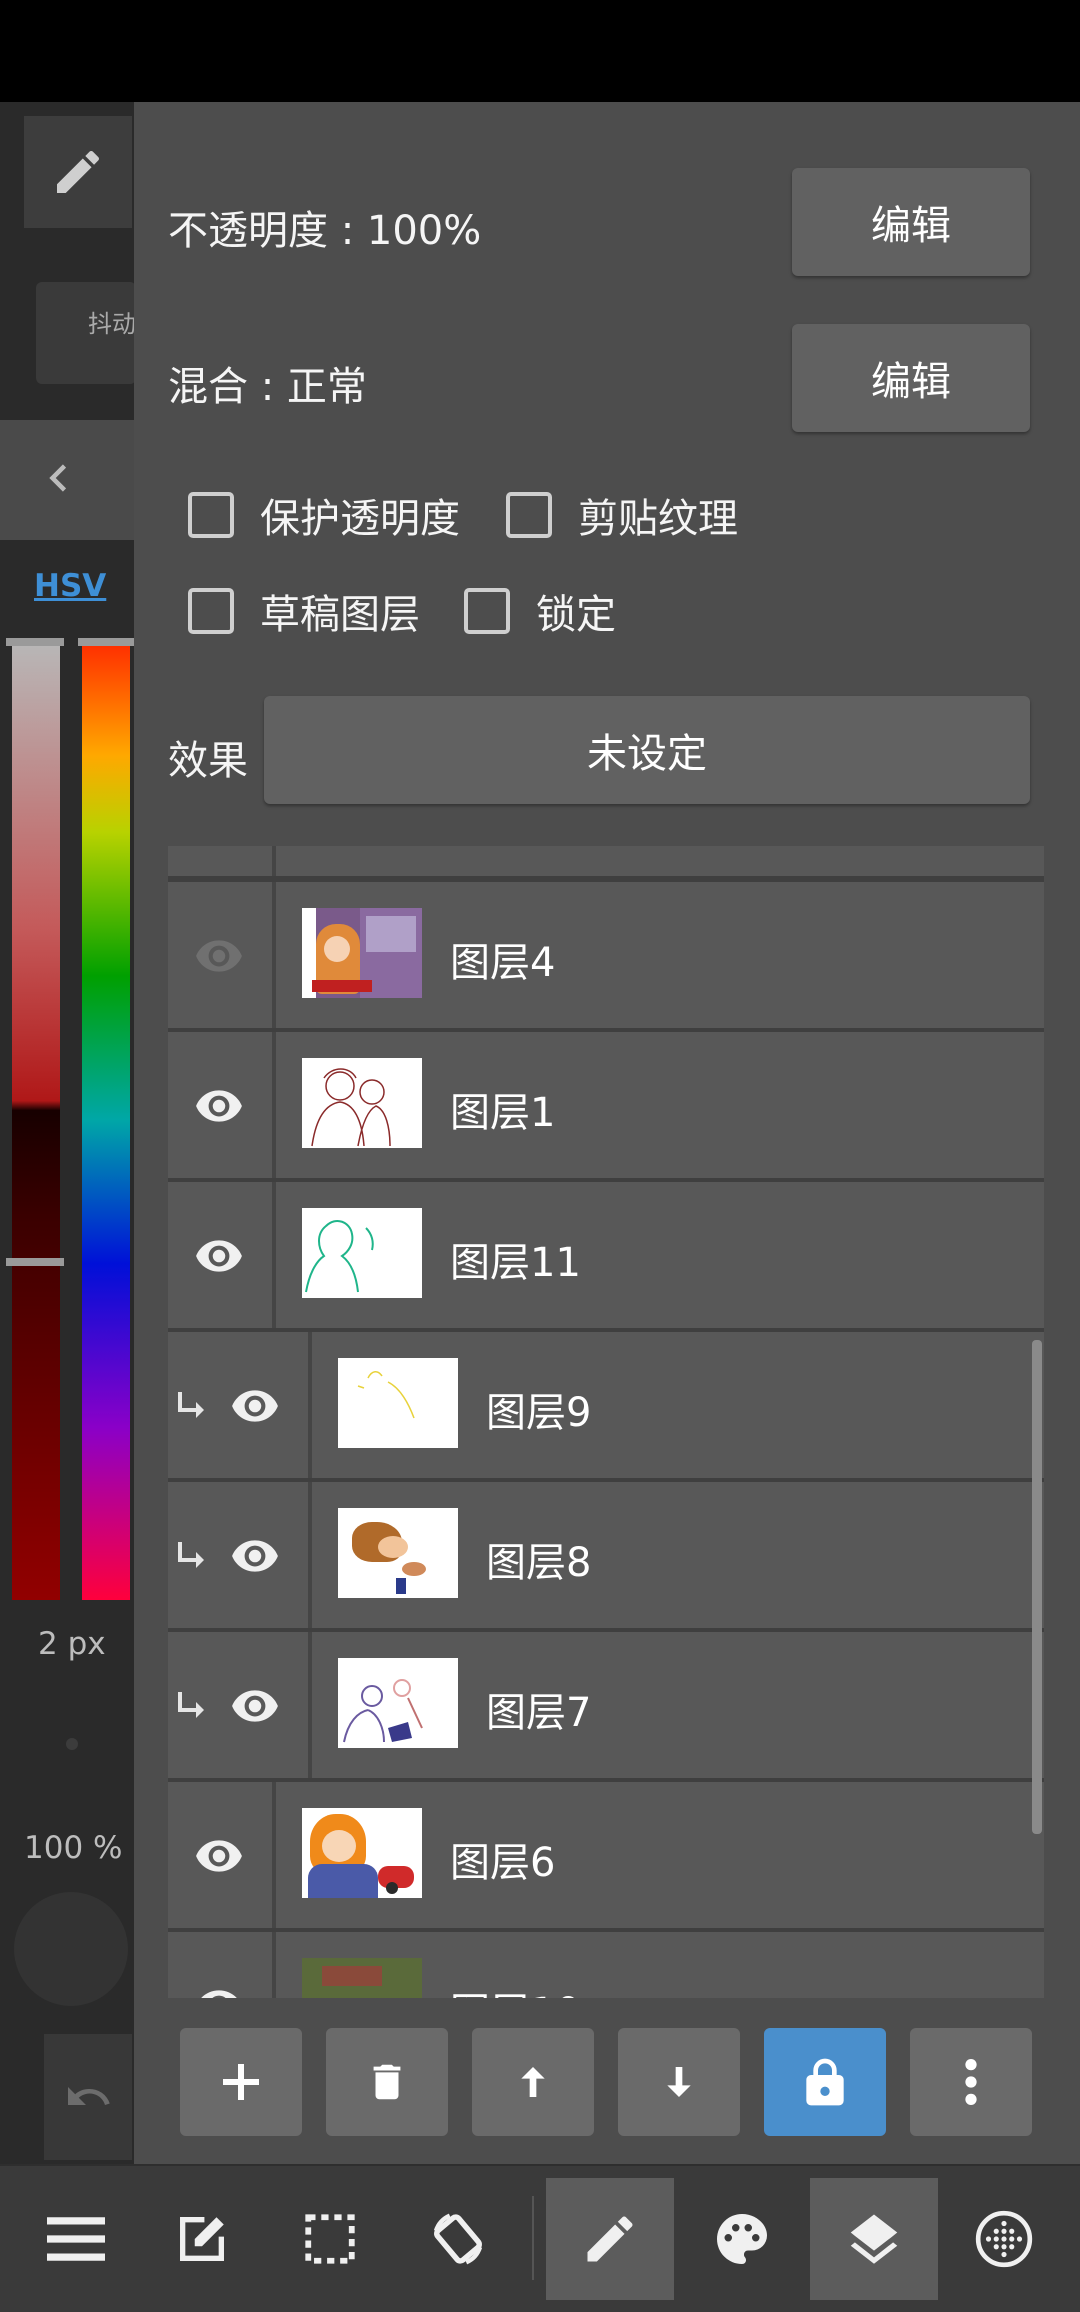  I want to click on layer-name: 图层9, so click(539, 1413).